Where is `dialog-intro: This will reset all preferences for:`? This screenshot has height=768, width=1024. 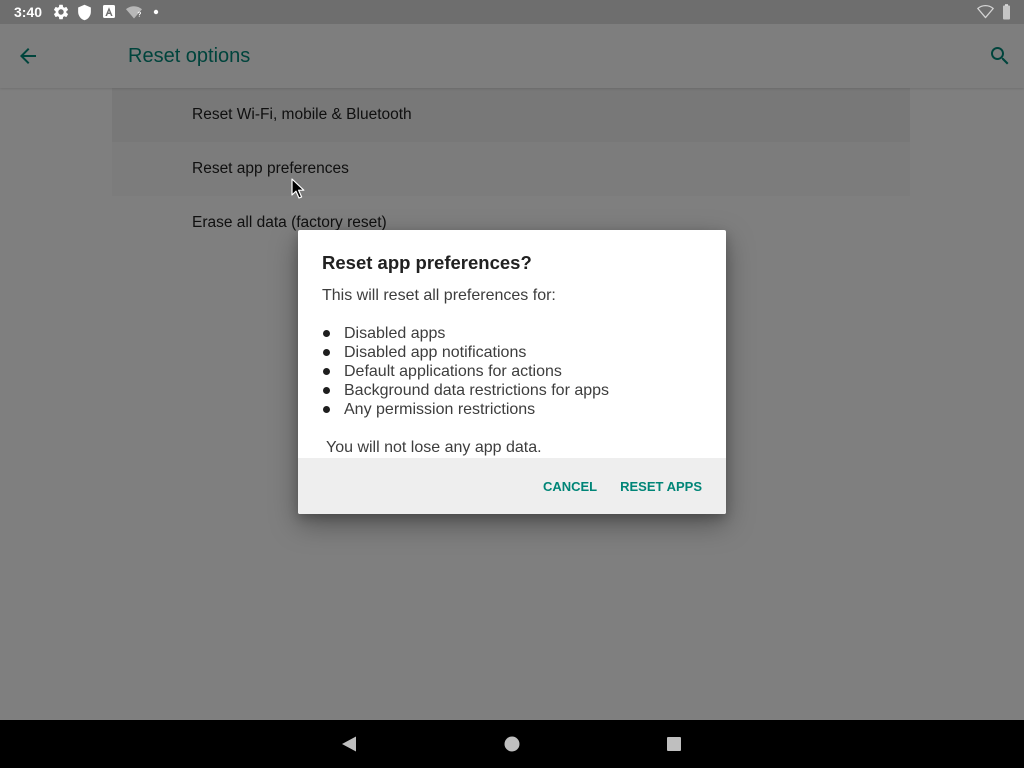 dialog-intro: This will reset all preferences for: is located at coordinates (439, 295).